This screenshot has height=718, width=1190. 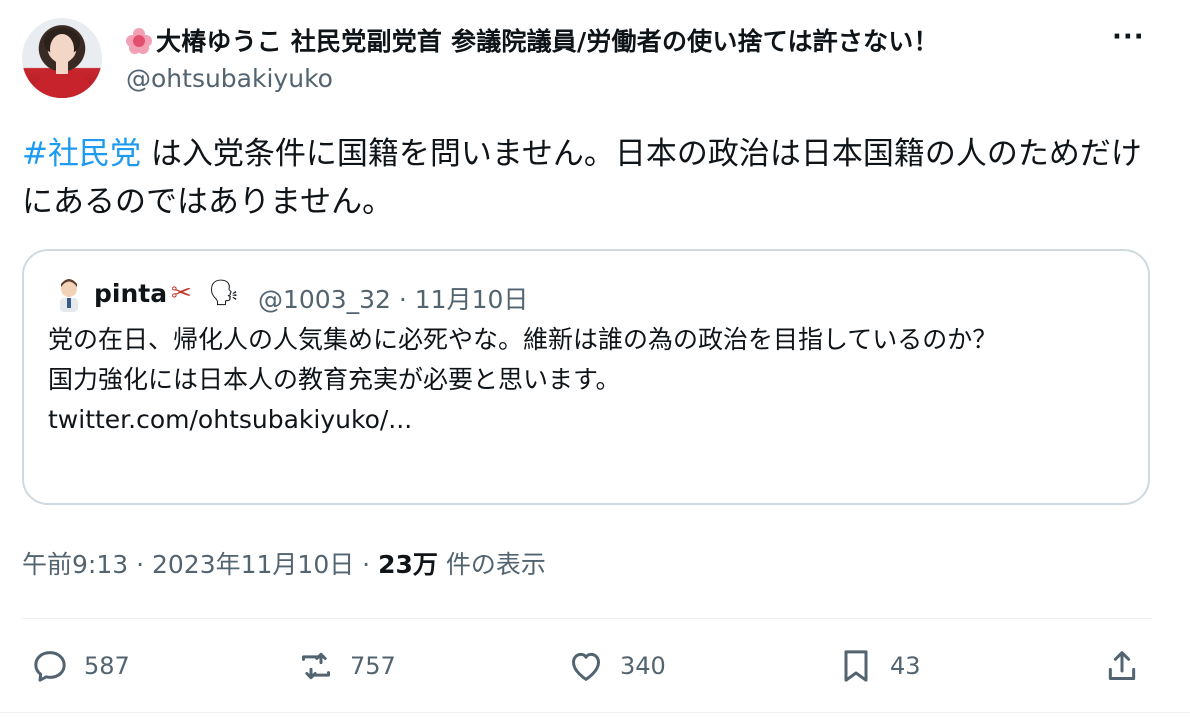 I want to click on hibiscus-emoji-icon, so click(x=139, y=41).